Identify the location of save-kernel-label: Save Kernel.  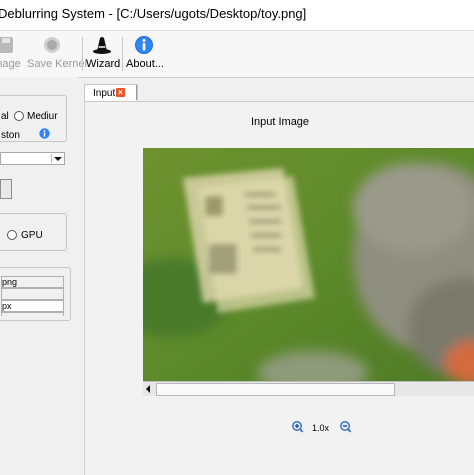
(57, 64).